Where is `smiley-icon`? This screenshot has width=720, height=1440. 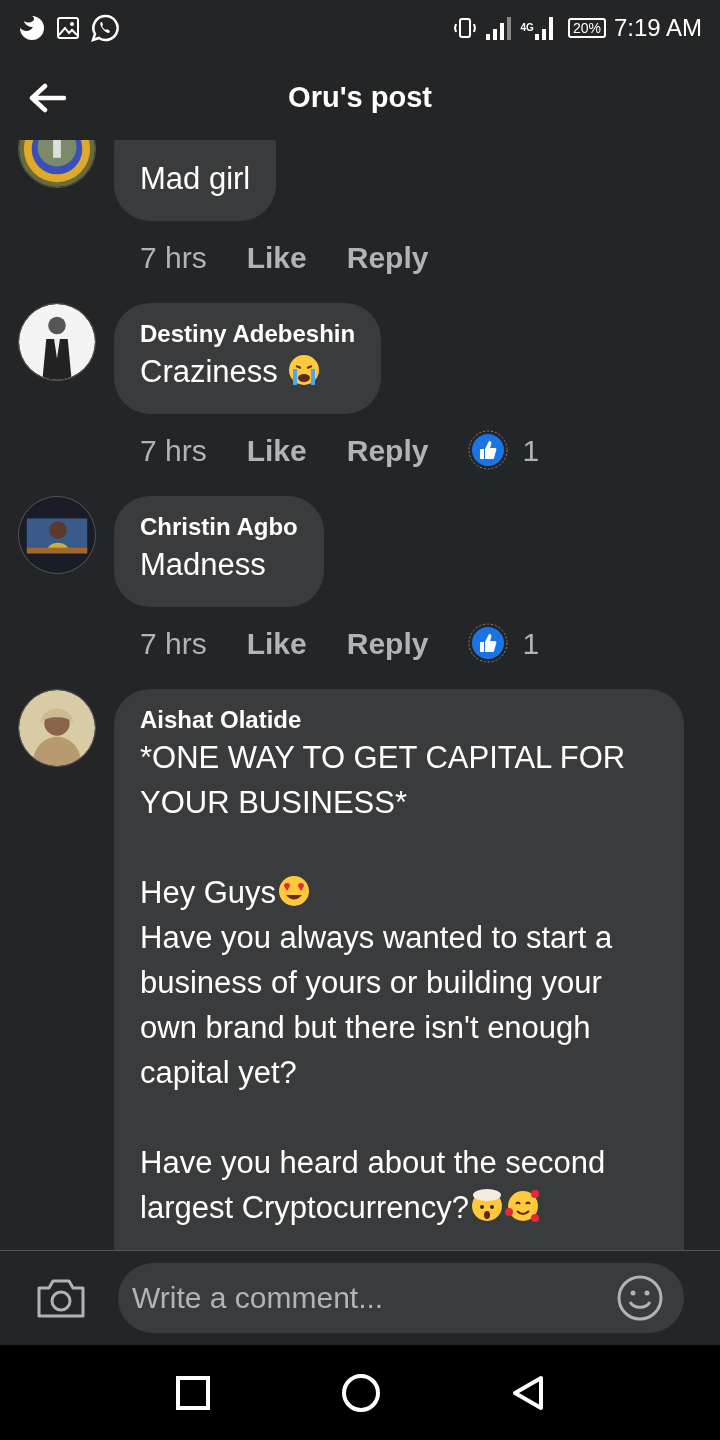 smiley-icon is located at coordinates (640, 1298).